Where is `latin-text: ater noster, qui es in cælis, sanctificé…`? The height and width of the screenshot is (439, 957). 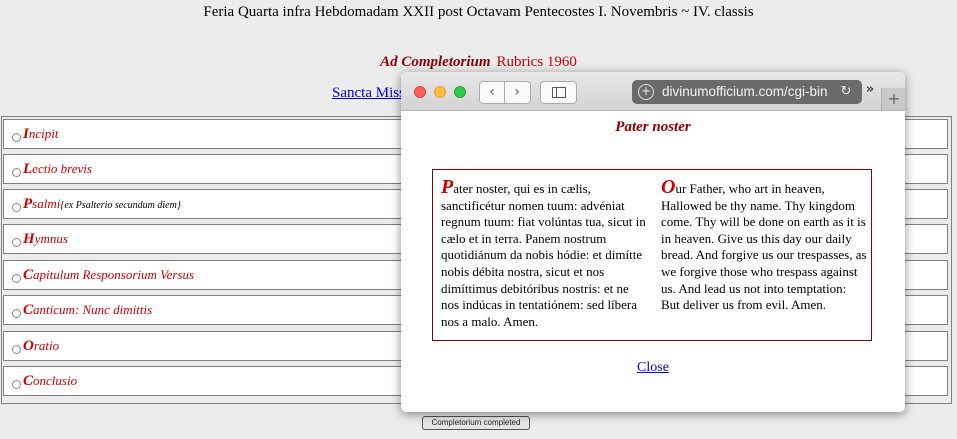
latin-text: ater noster, qui es in cælis, sanctificé… is located at coordinates (543, 255).